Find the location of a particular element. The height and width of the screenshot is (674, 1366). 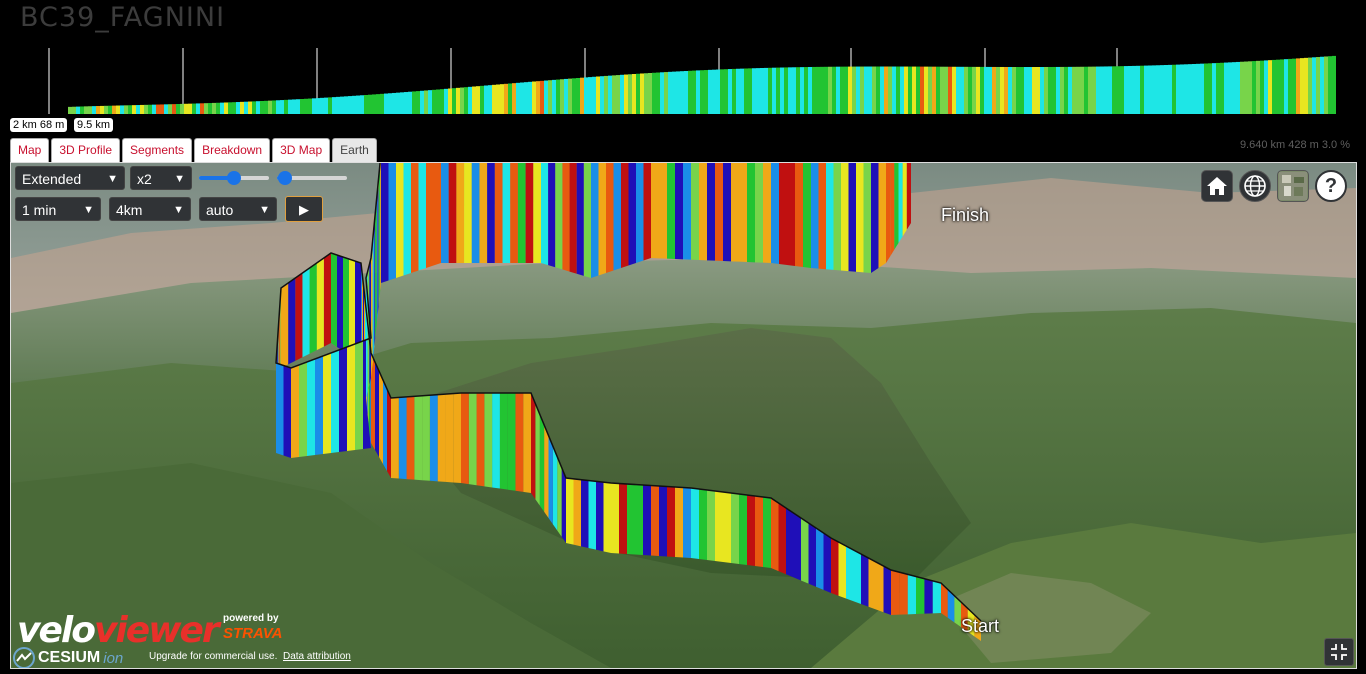

fullscreen-button is located at coordinates (1339, 652).